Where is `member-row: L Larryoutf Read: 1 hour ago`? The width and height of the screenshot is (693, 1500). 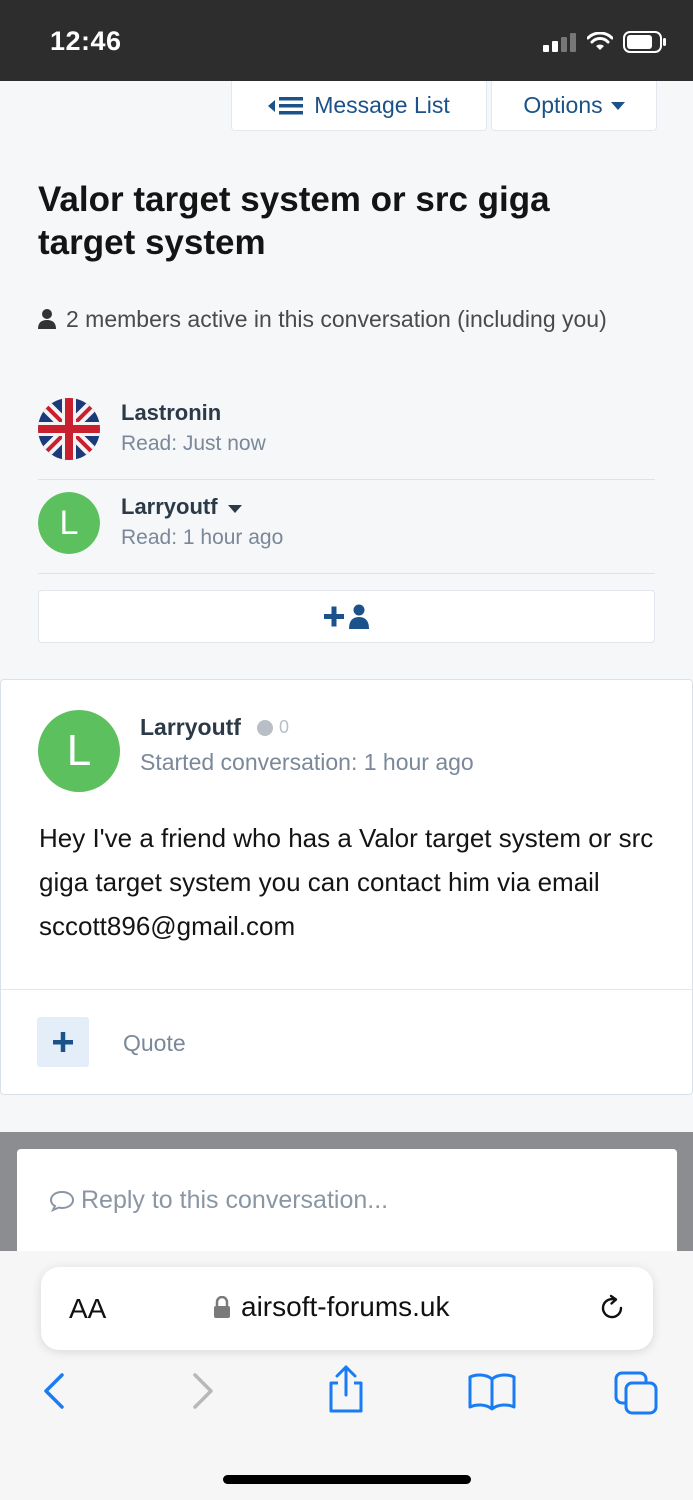 member-row: L Larryoutf Read: 1 hour ago is located at coordinates (346, 527).